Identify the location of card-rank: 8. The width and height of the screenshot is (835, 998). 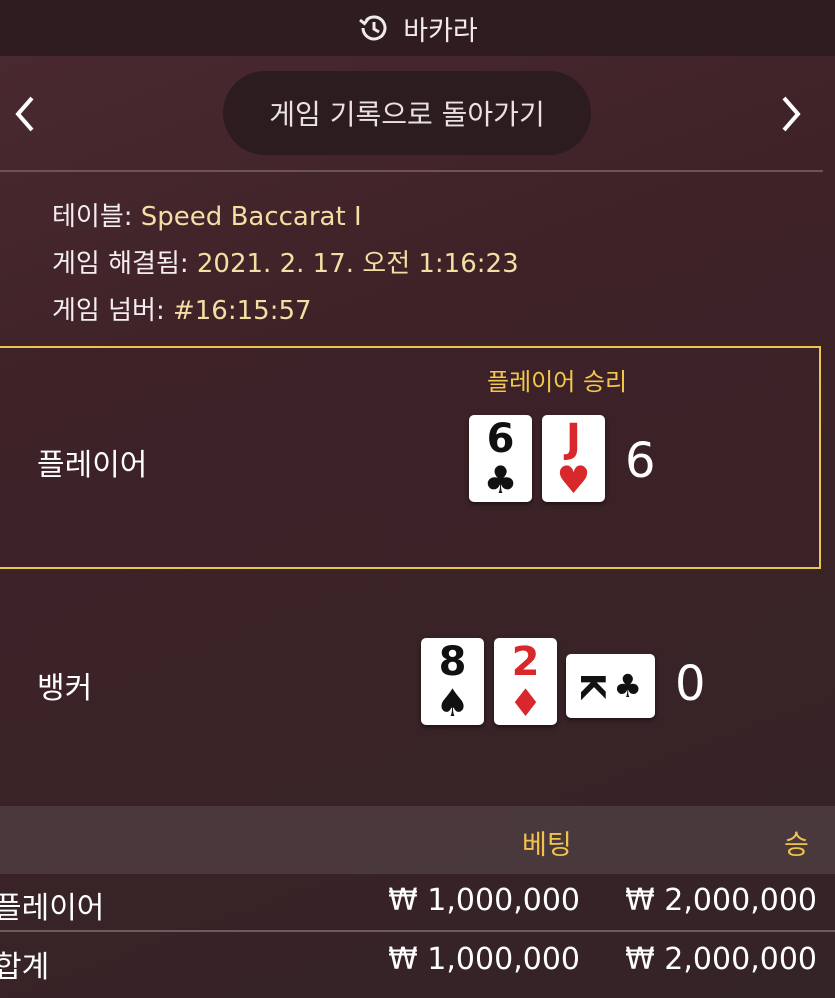
(452, 661).